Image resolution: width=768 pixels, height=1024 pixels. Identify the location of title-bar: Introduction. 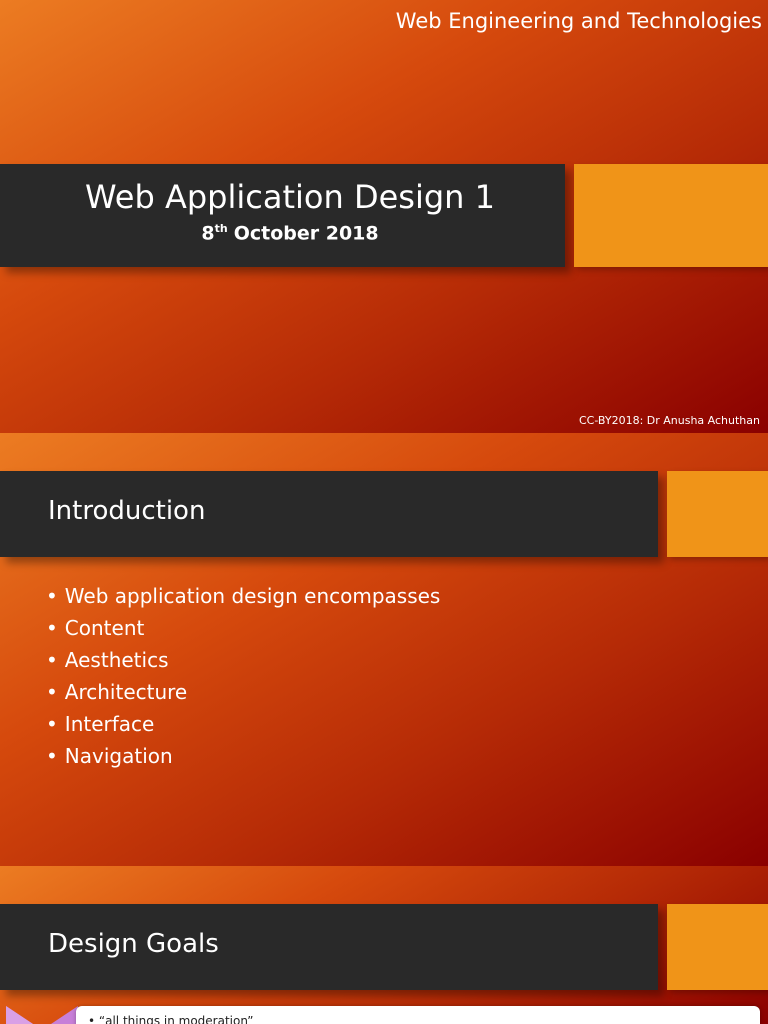
(329, 514).